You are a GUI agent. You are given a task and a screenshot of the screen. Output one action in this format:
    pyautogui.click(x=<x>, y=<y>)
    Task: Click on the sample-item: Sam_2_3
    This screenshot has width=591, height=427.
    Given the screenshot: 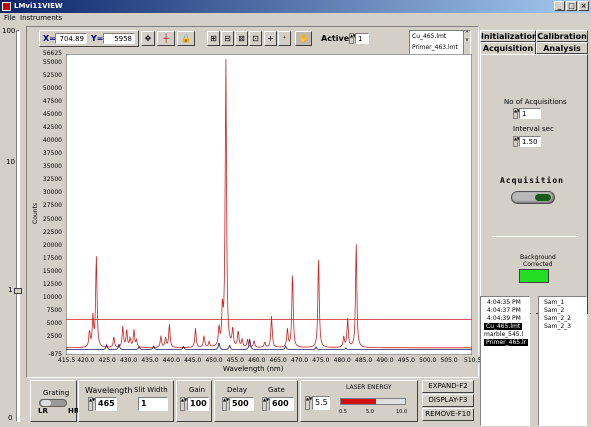 What is the action you would take?
    pyautogui.click(x=557, y=326)
    